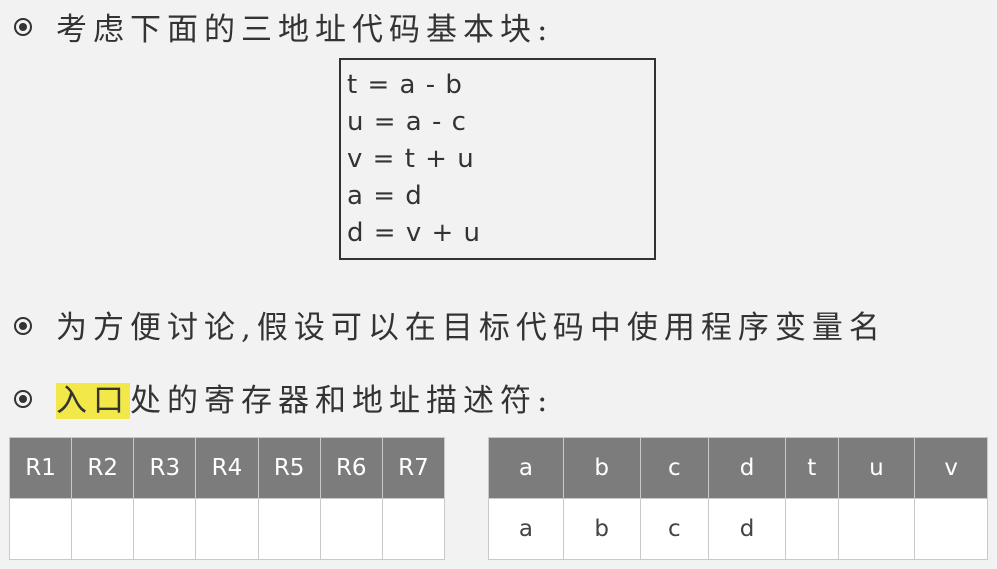  What do you see at coordinates (876, 468) in the screenshot?
I see `table-header-cell: u` at bounding box center [876, 468].